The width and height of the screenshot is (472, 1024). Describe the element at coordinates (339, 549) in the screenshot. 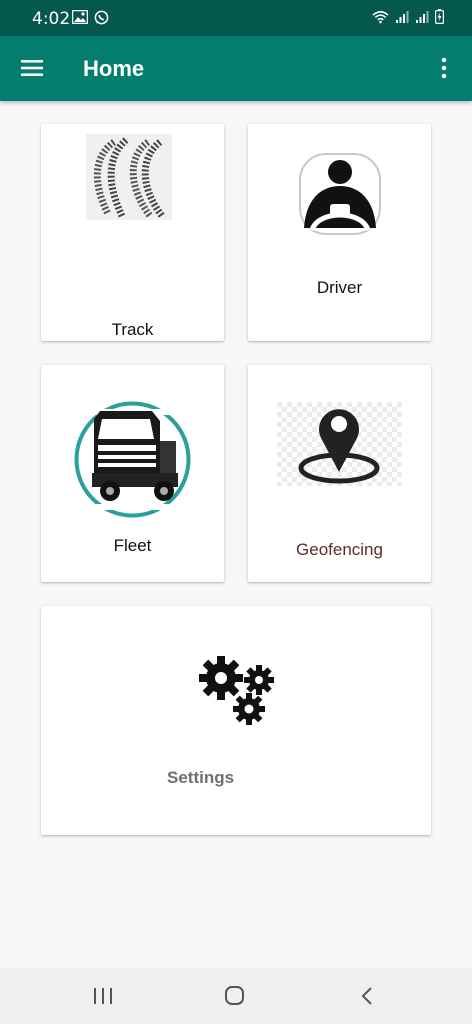

I see `geofencing-label: Geofencing` at that location.